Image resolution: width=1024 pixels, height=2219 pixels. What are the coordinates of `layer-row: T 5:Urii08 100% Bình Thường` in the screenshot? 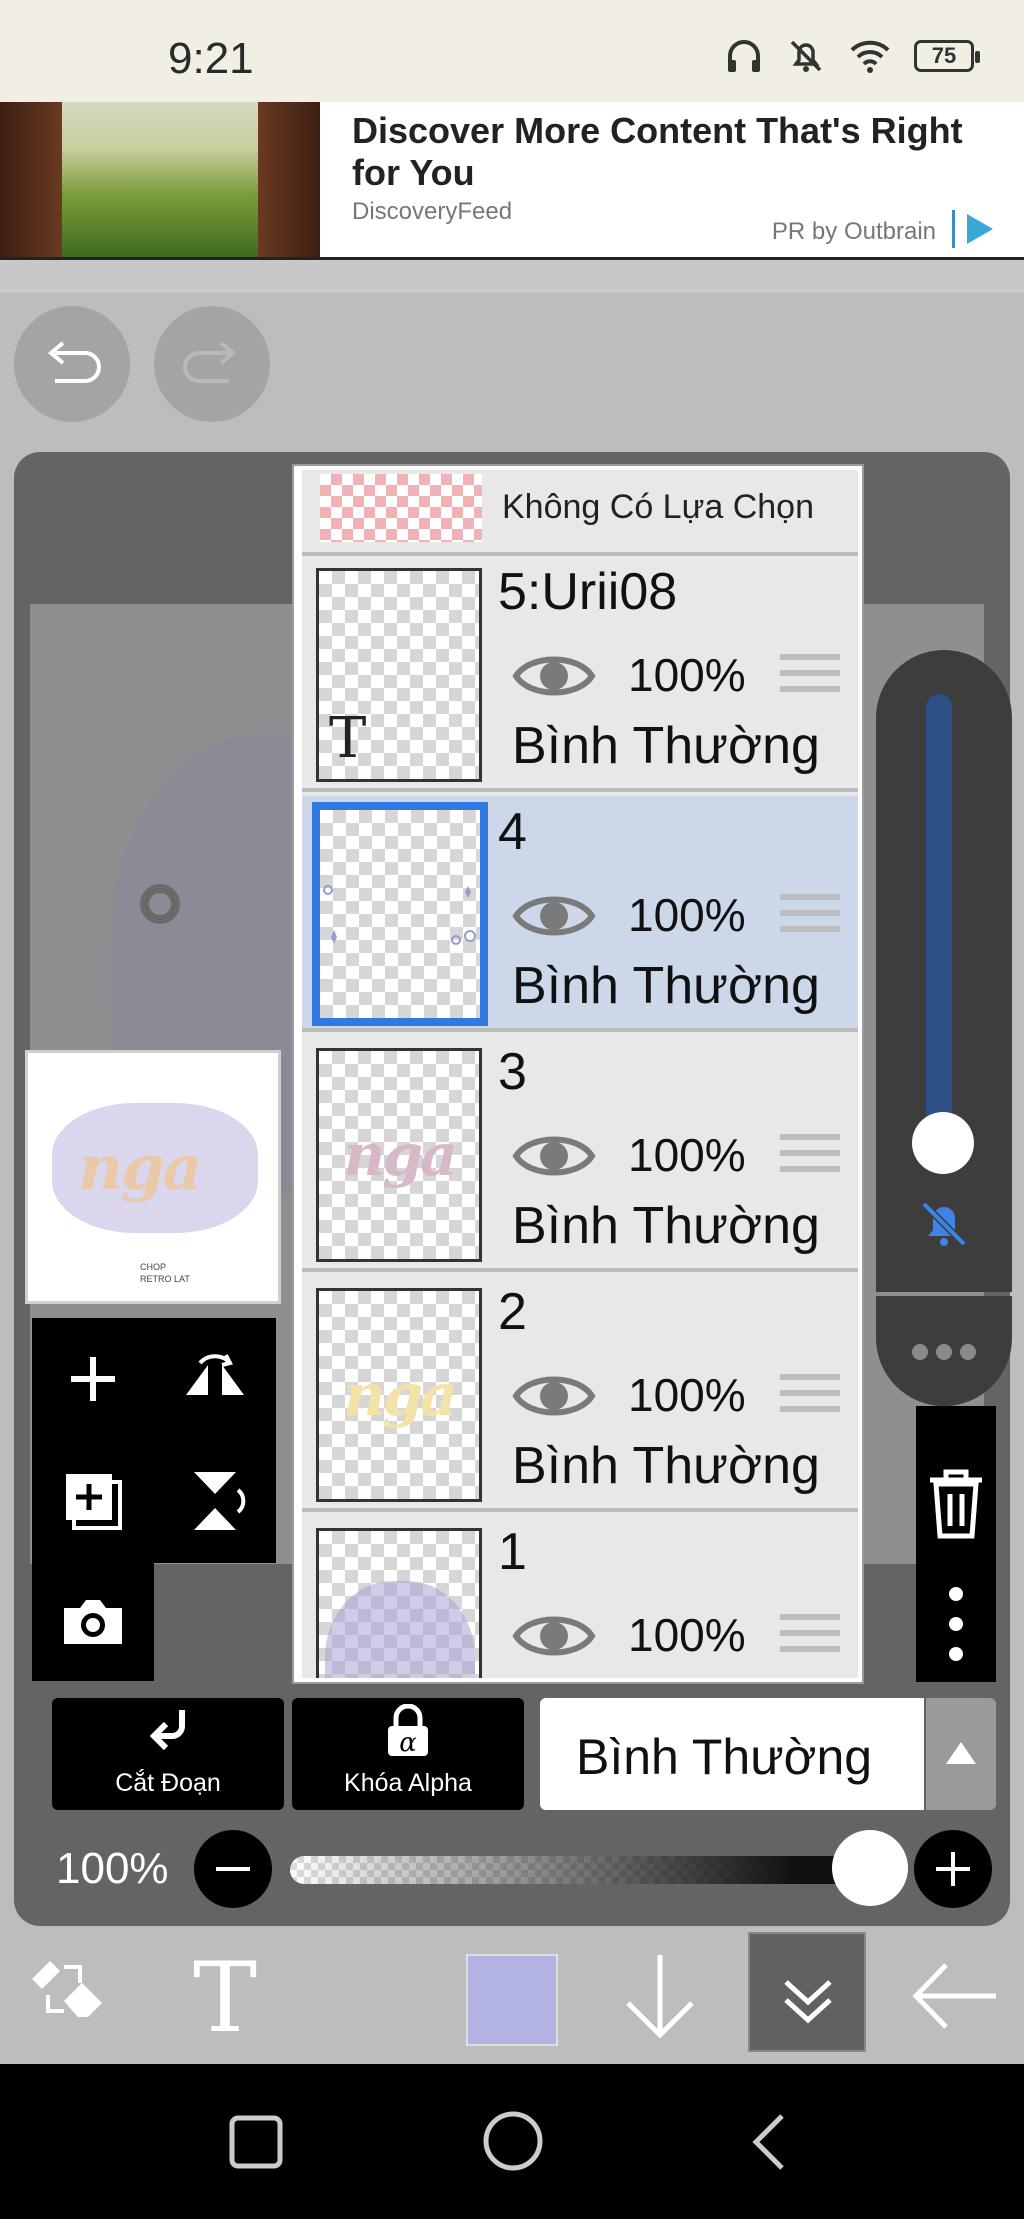 It's located at (580, 674).